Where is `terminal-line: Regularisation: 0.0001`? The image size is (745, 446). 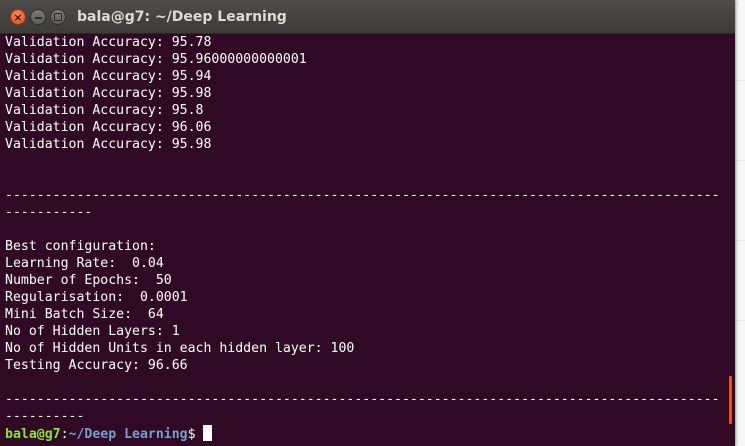
terminal-line: Regularisation: 0.0001 is located at coordinates (96, 297).